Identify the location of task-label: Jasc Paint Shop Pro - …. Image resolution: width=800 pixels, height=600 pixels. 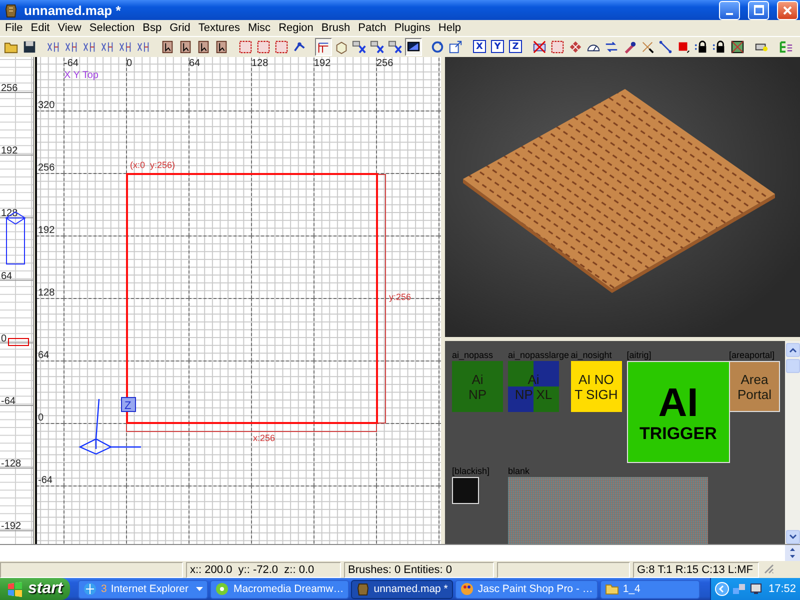
(535, 589).